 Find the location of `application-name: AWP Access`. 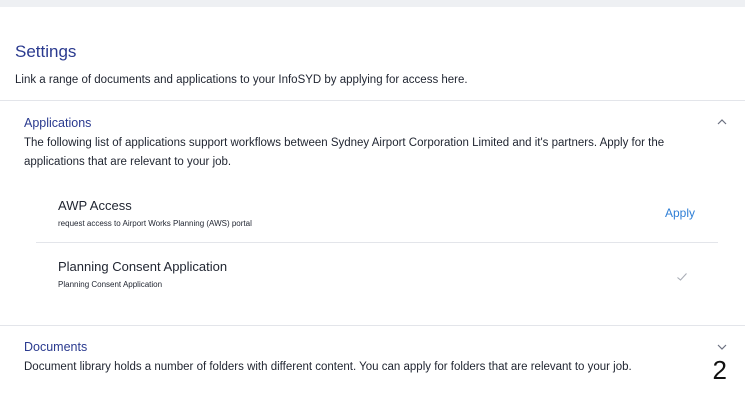

application-name: AWP Access is located at coordinates (95, 205).